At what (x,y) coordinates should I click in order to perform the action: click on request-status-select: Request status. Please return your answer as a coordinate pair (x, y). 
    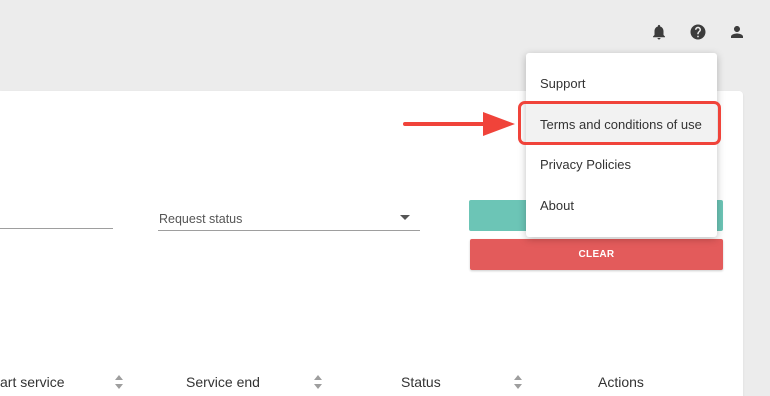
    Looking at the image, I should click on (289, 219).